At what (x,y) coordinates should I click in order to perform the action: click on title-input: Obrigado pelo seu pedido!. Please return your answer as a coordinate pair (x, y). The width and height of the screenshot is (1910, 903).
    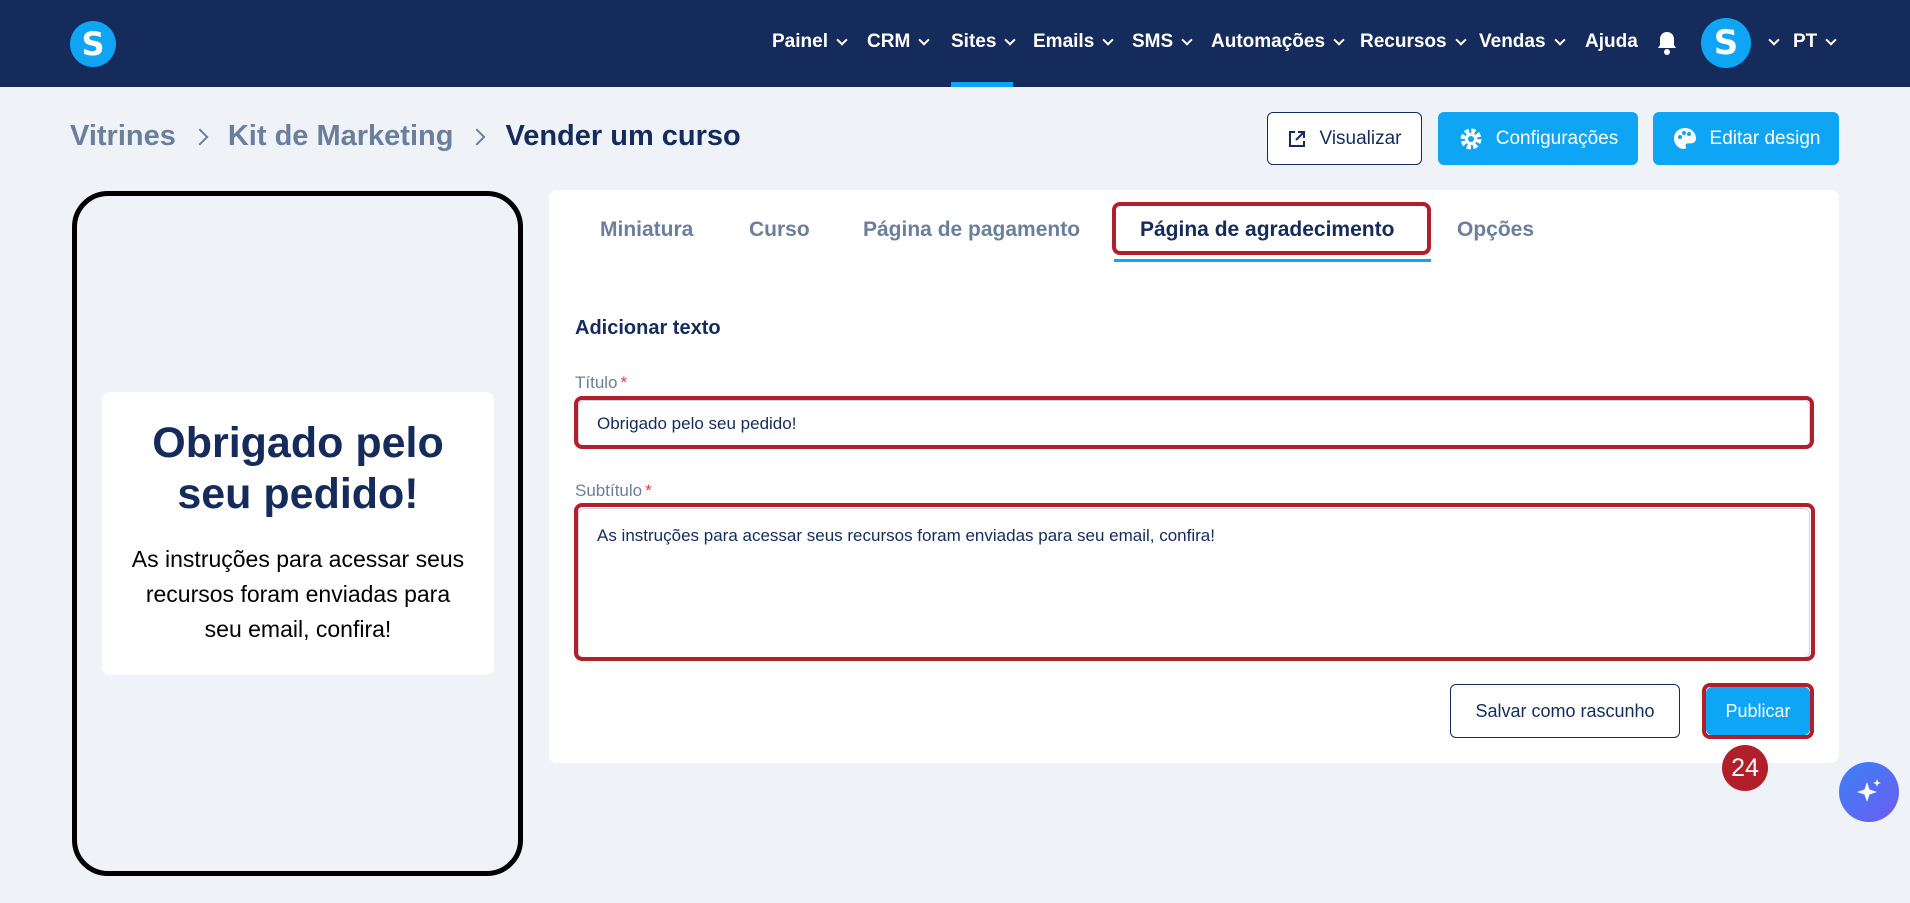
    Looking at the image, I should click on (1194, 423).